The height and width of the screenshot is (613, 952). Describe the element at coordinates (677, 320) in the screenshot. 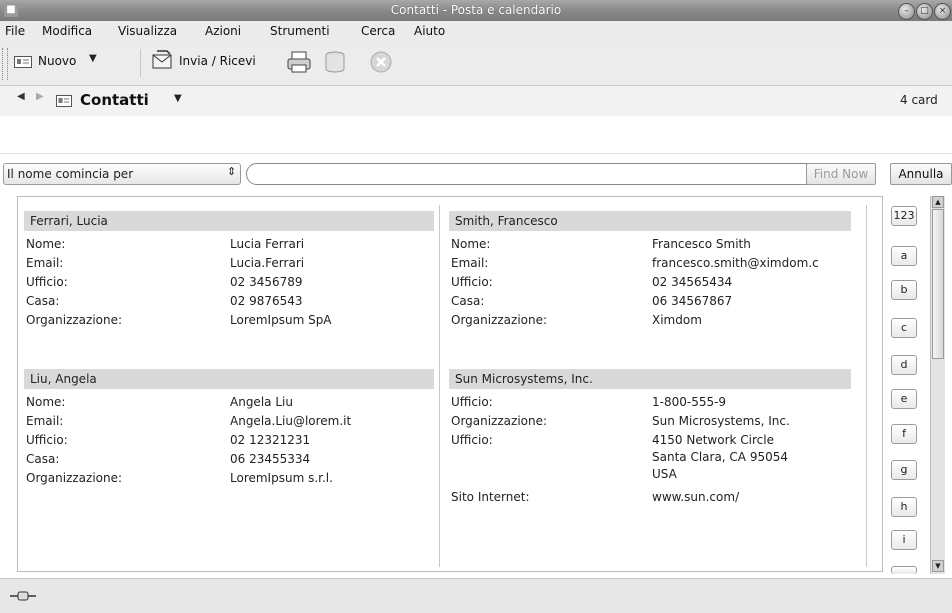

I see `field-value: Ximdom` at that location.